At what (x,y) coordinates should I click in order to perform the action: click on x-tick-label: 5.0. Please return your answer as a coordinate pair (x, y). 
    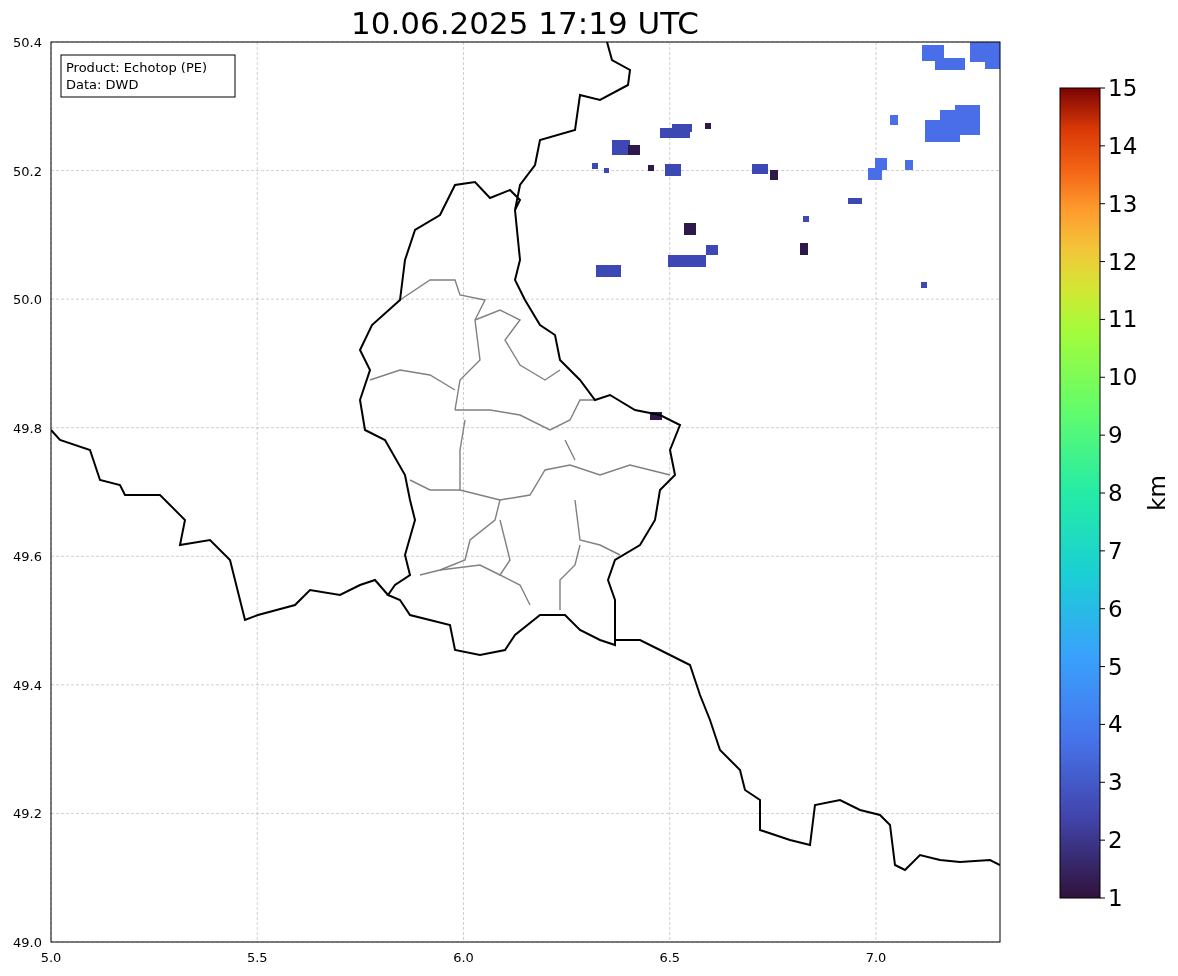
    Looking at the image, I should click on (51, 957).